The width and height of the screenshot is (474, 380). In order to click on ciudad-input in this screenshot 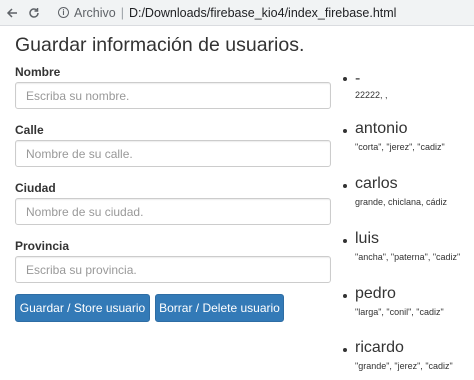, I will do `click(173, 211)`.